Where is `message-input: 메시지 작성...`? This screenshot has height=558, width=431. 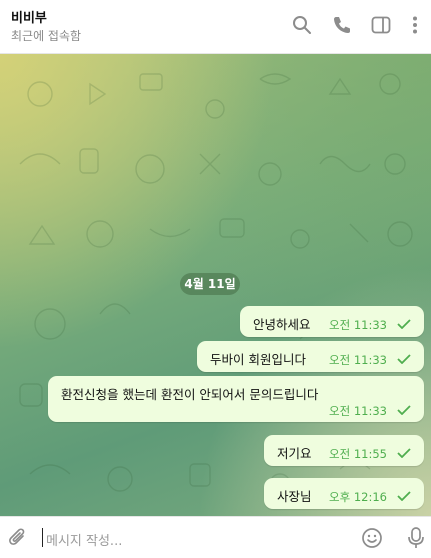
message-input: 메시지 작성... is located at coordinates (84, 539).